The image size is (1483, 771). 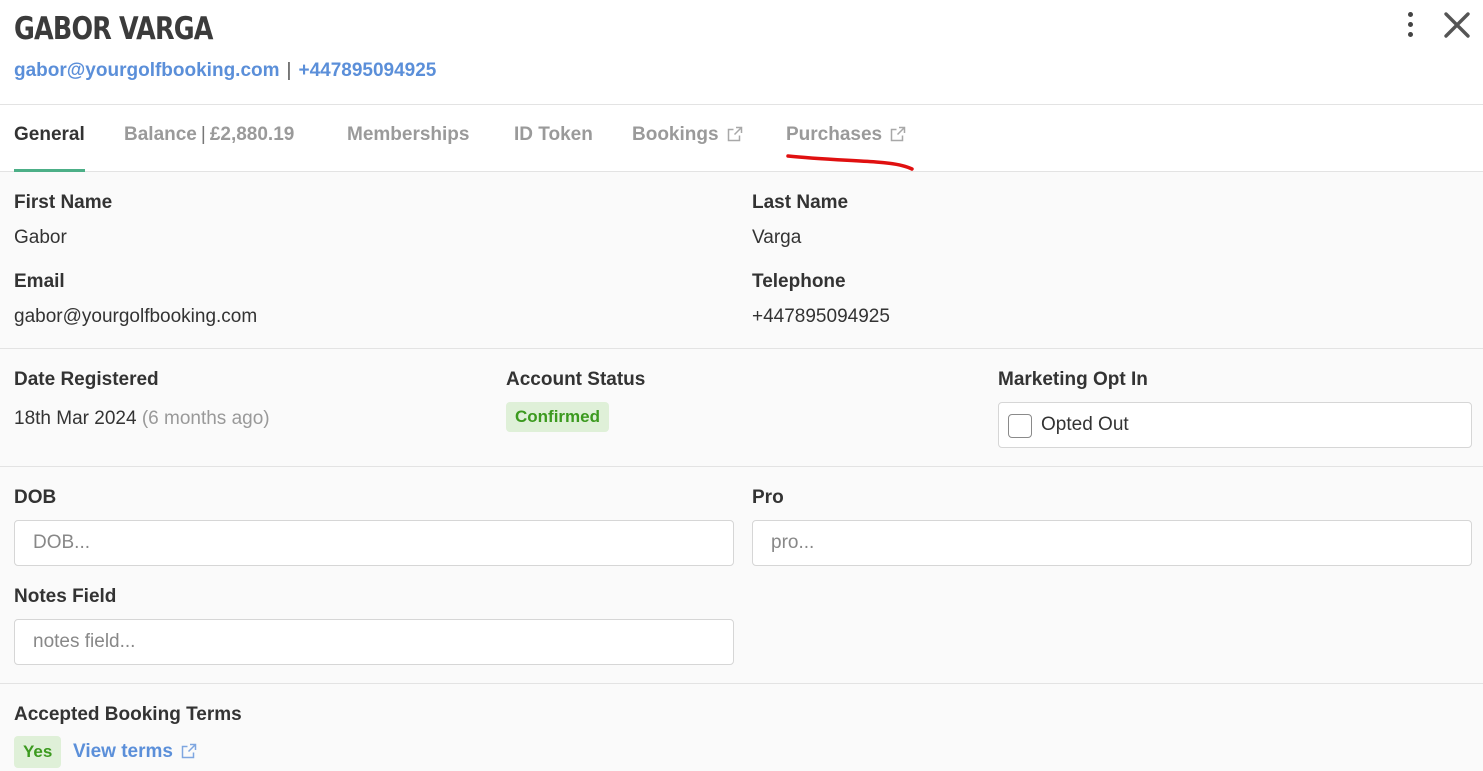 I want to click on close-icon, so click(x=1457, y=25).